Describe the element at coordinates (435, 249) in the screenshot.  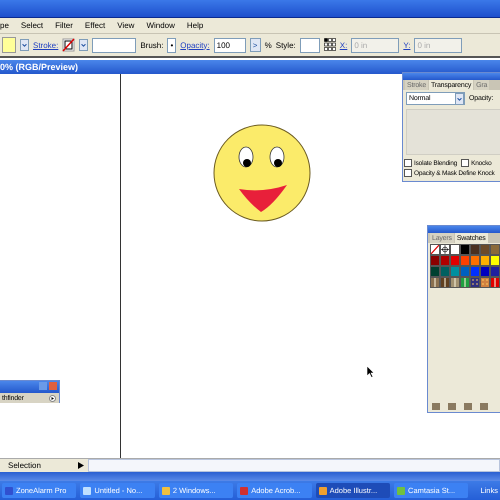
I see `none-swatch` at that location.